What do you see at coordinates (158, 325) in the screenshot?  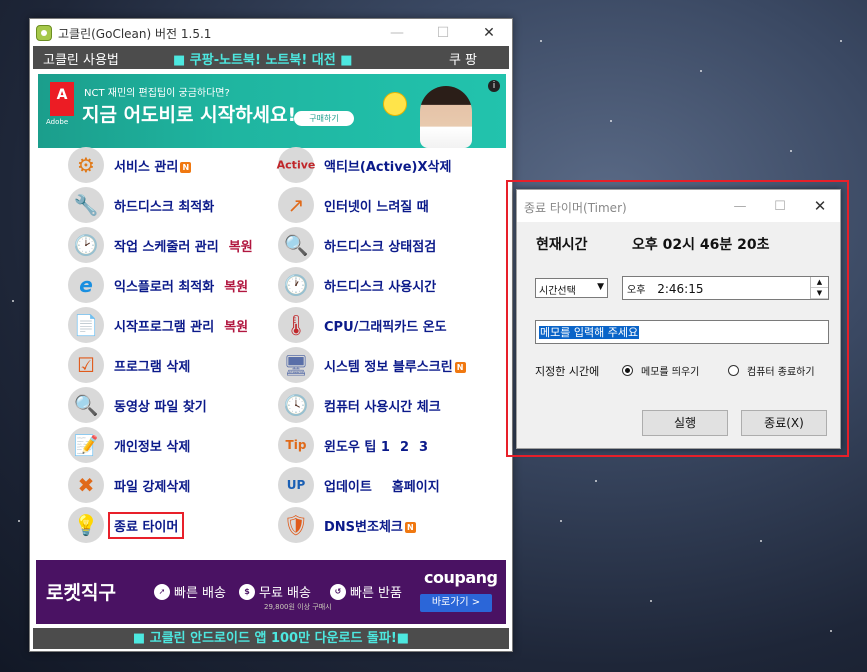 I see `menu-item-startup-manage: 📄 시작프로그램 관리 복원` at bounding box center [158, 325].